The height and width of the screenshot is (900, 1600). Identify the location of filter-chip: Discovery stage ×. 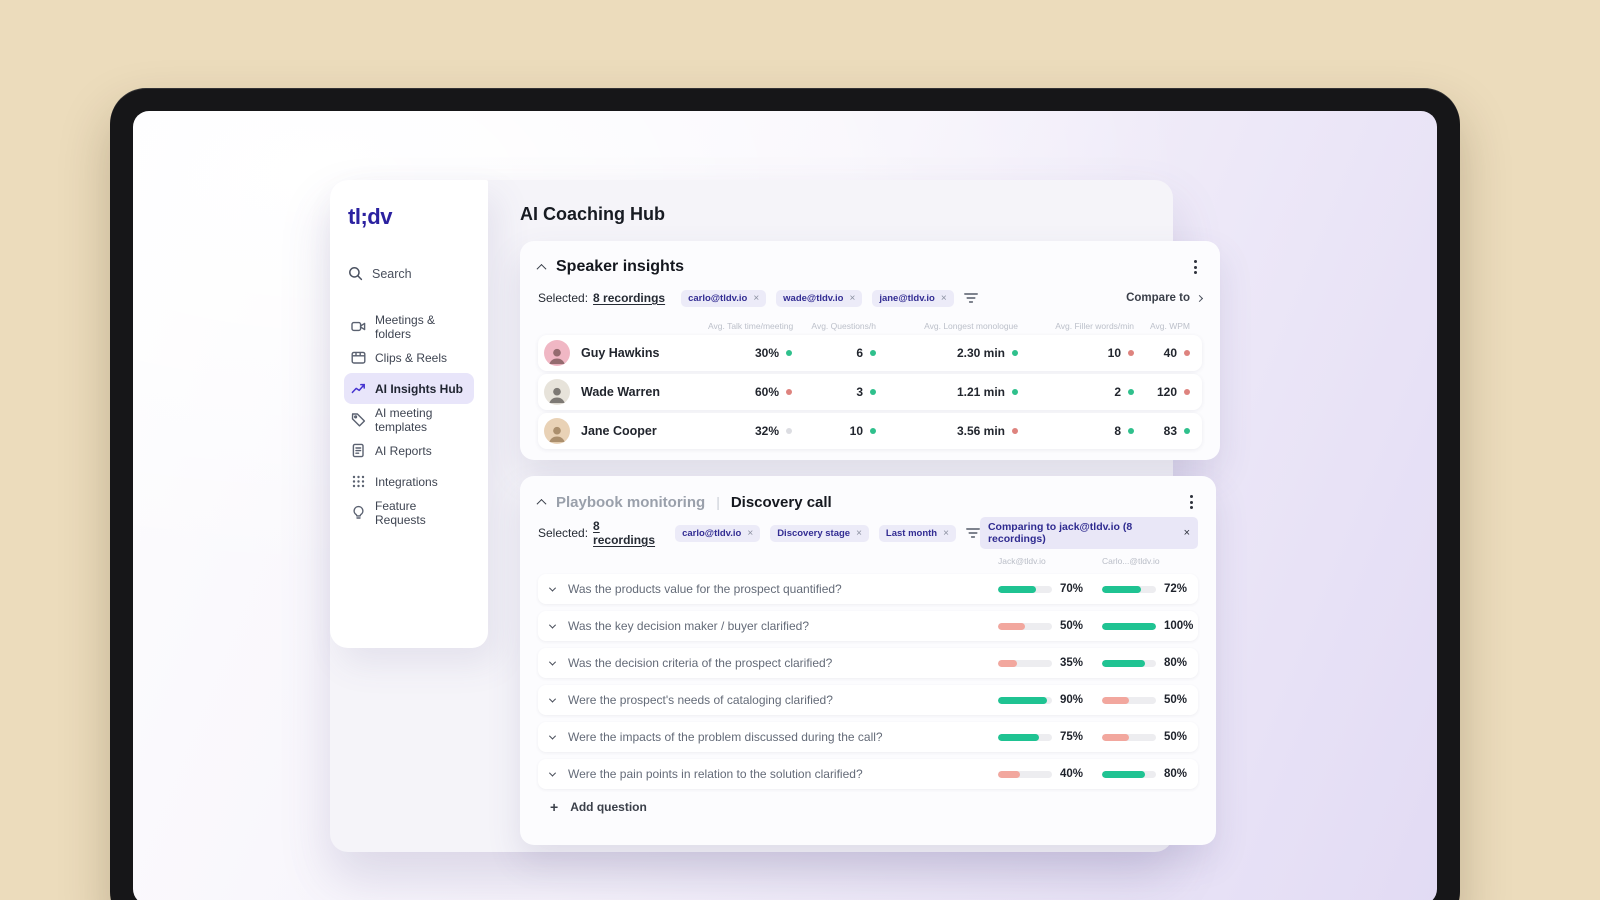
(819, 533).